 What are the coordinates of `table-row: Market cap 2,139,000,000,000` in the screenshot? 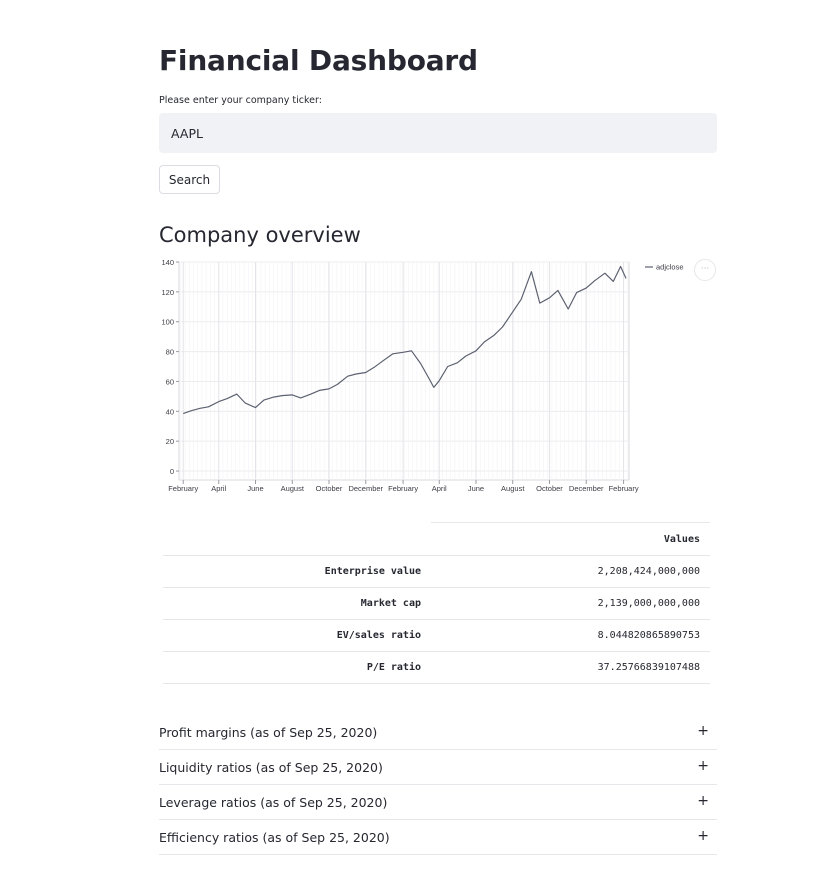 It's located at (436, 603).